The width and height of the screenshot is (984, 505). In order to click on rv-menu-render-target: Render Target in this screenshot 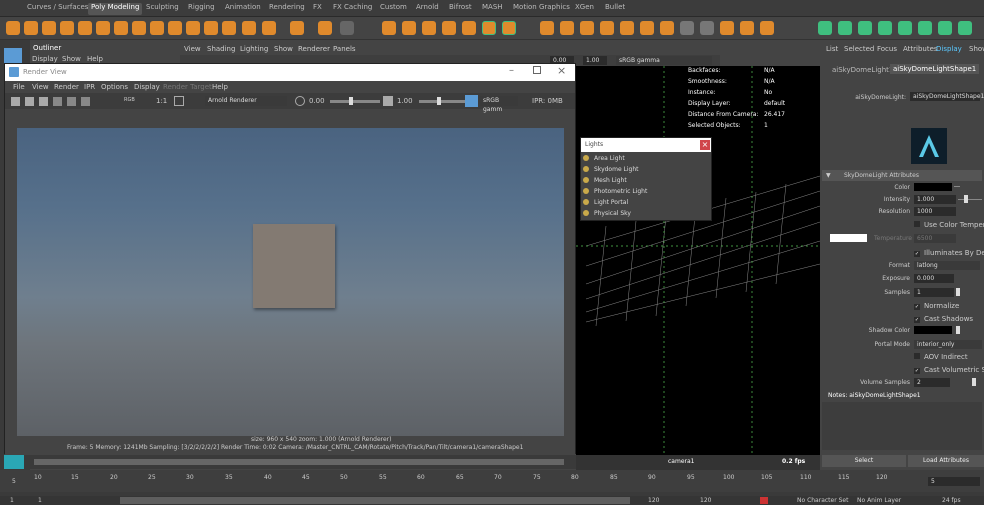, I will do `click(187, 87)`.